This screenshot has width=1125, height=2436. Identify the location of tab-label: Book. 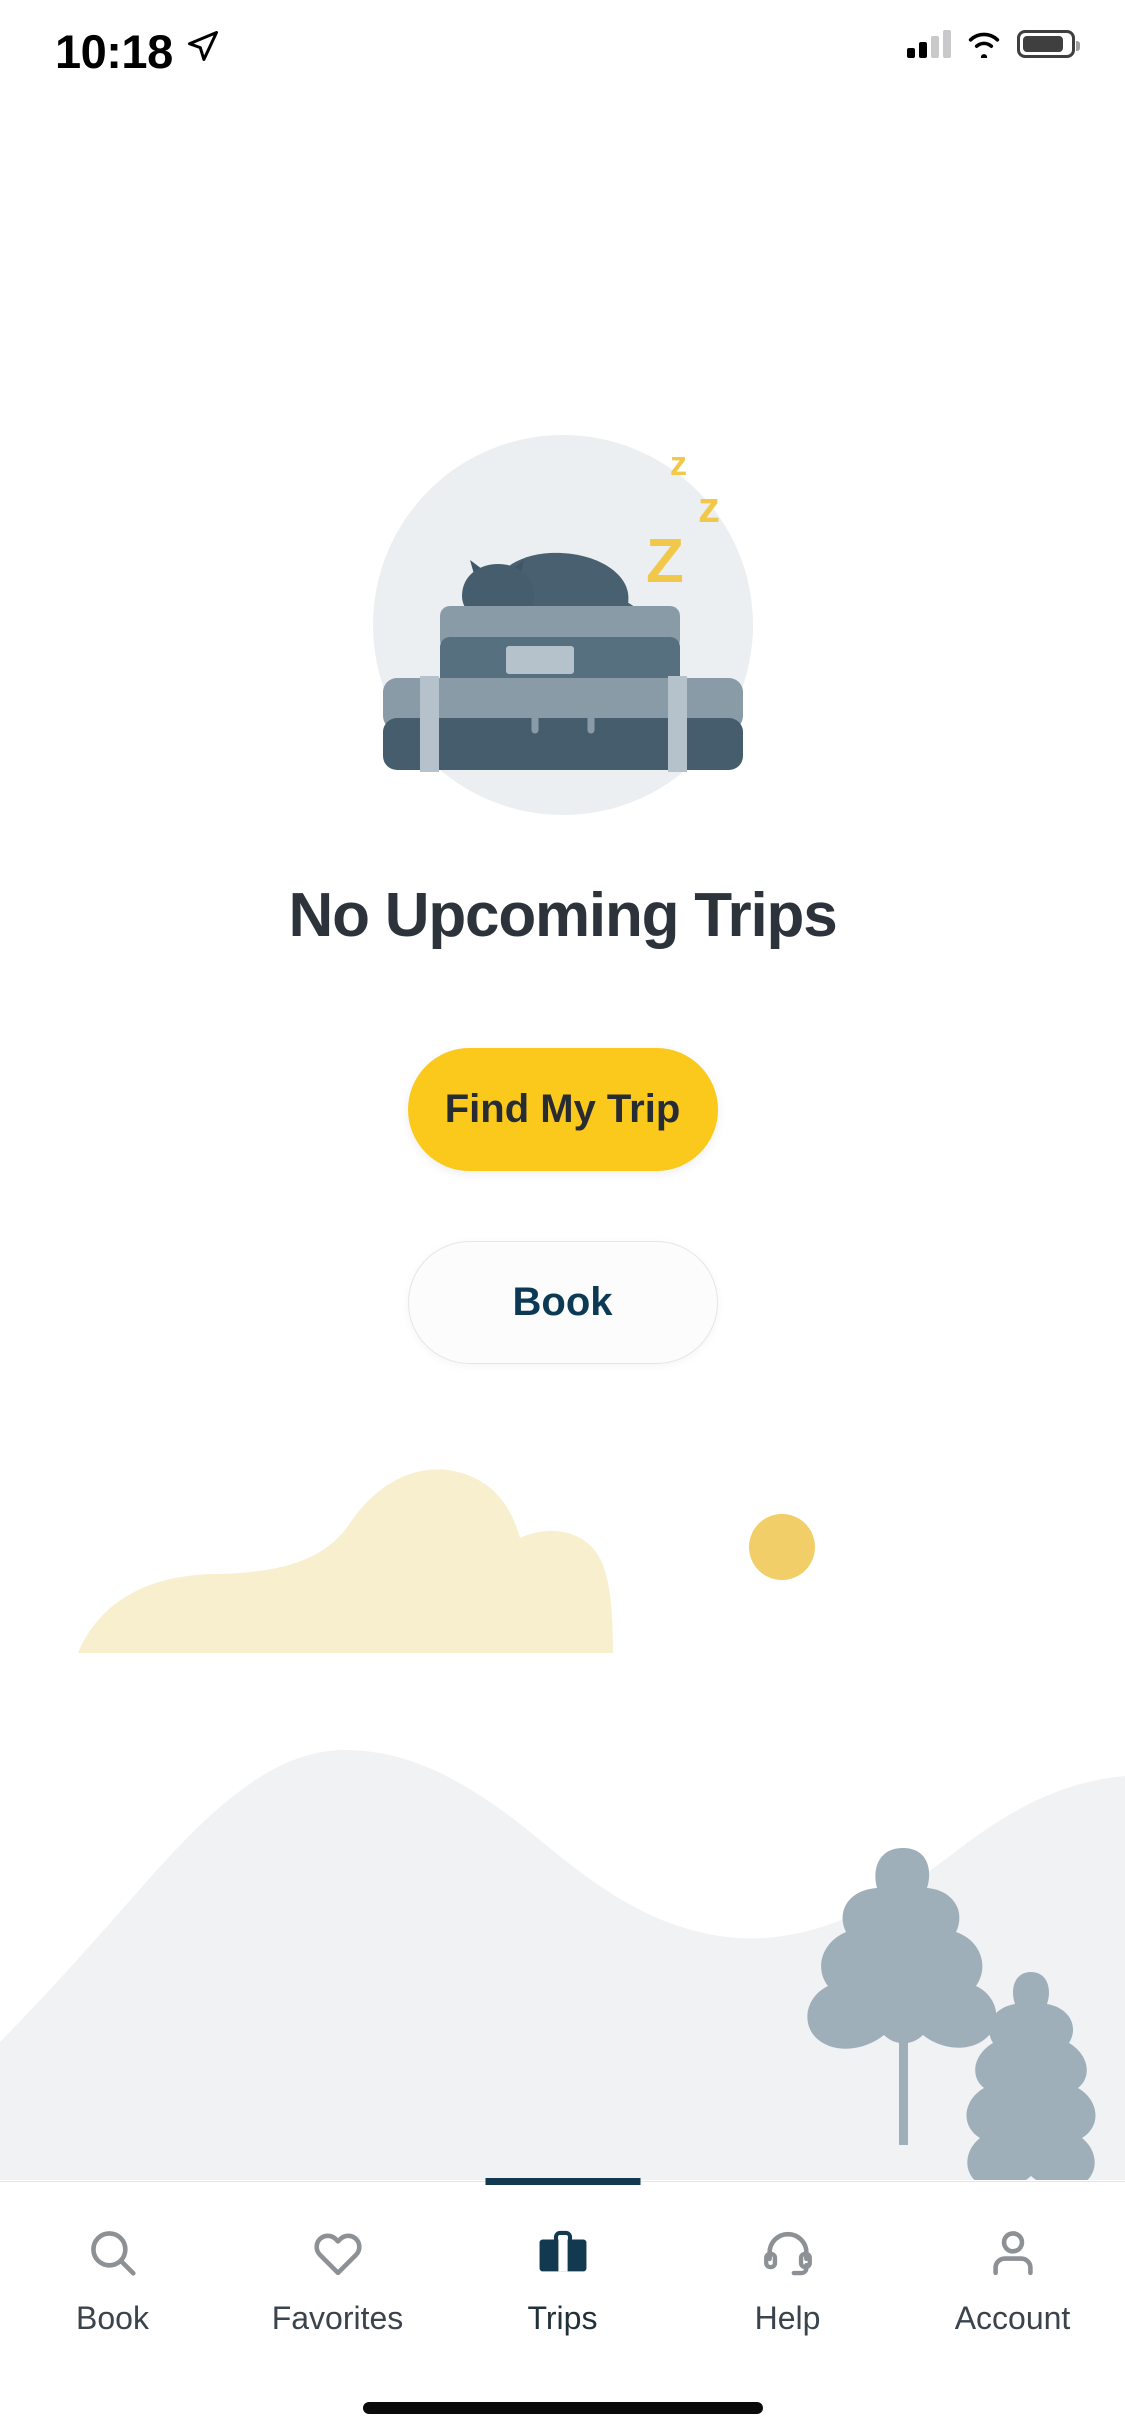
(112, 2318).